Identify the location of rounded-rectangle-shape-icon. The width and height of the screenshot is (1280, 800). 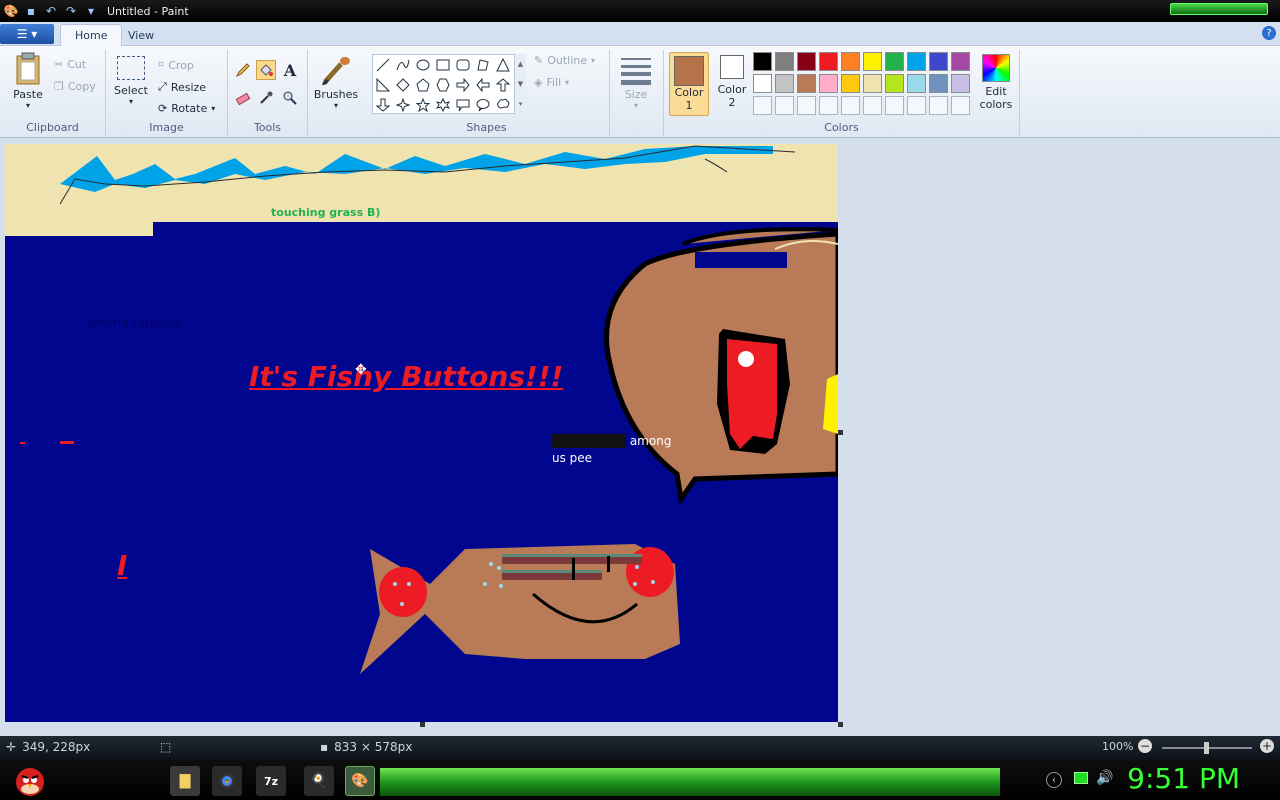
(463, 65).